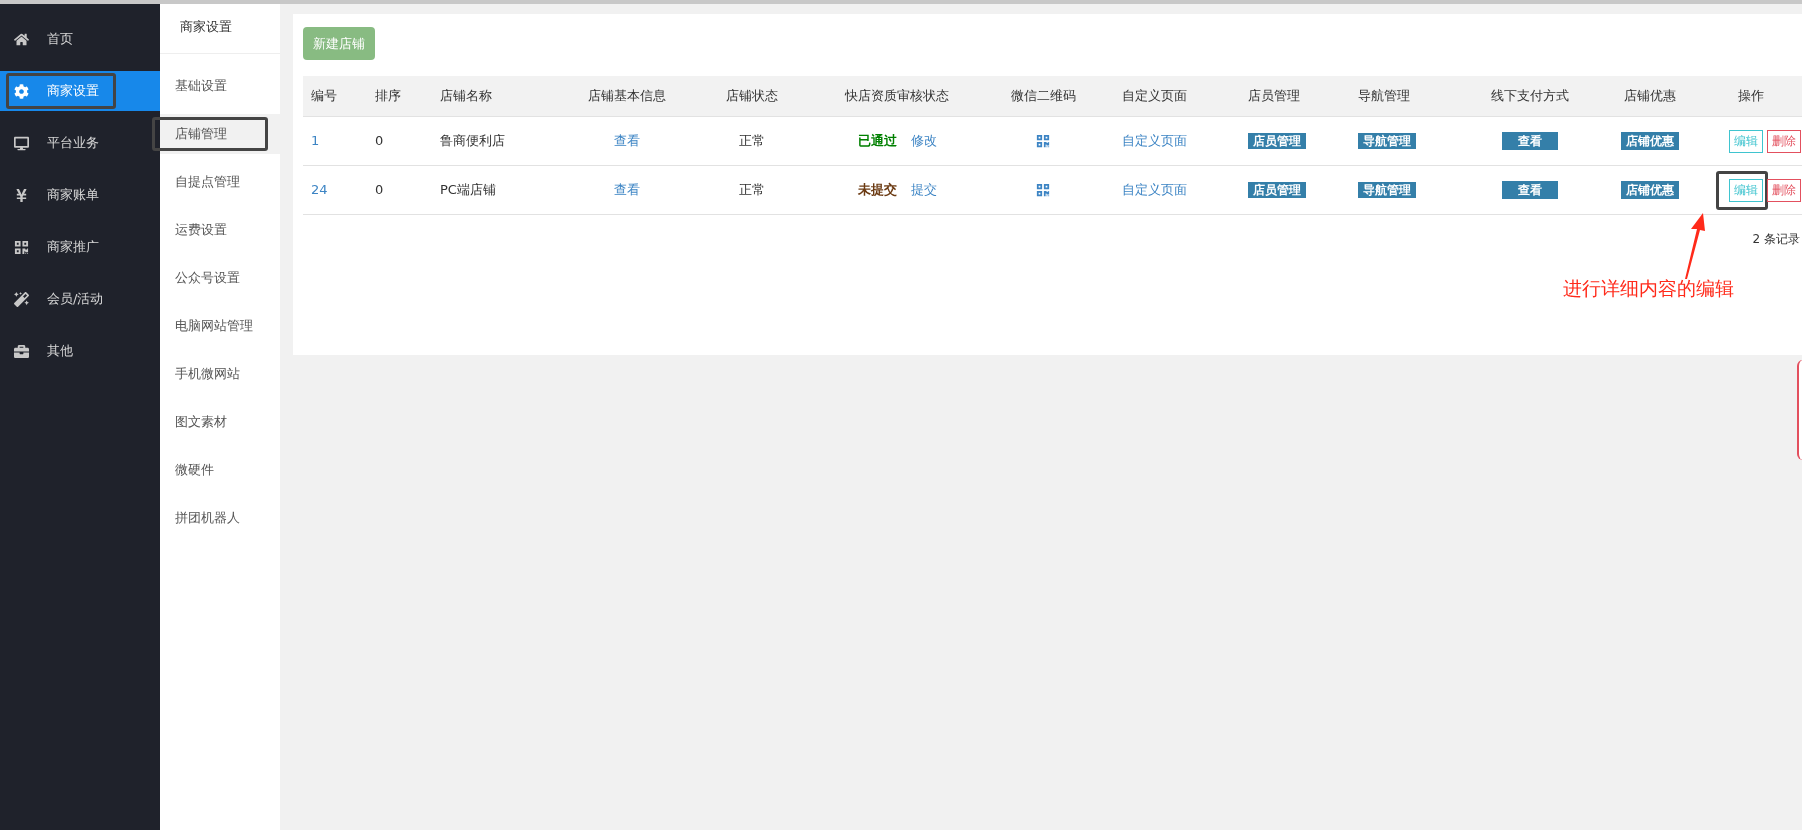 Image resolution: width=1802 pixels, height=830 pixels. I want to click on column-header: 编号, so click(324, 96).